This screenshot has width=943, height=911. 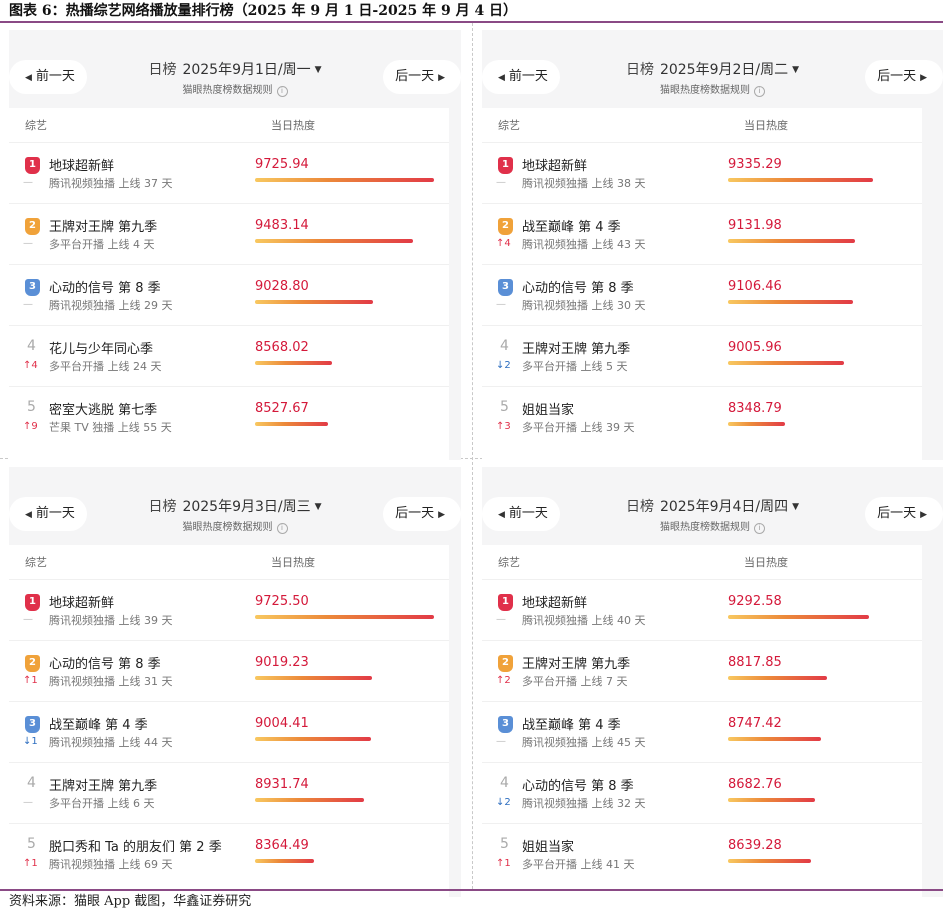 I want to click on rank-trend: ↑3, so click(x=503, y=426).